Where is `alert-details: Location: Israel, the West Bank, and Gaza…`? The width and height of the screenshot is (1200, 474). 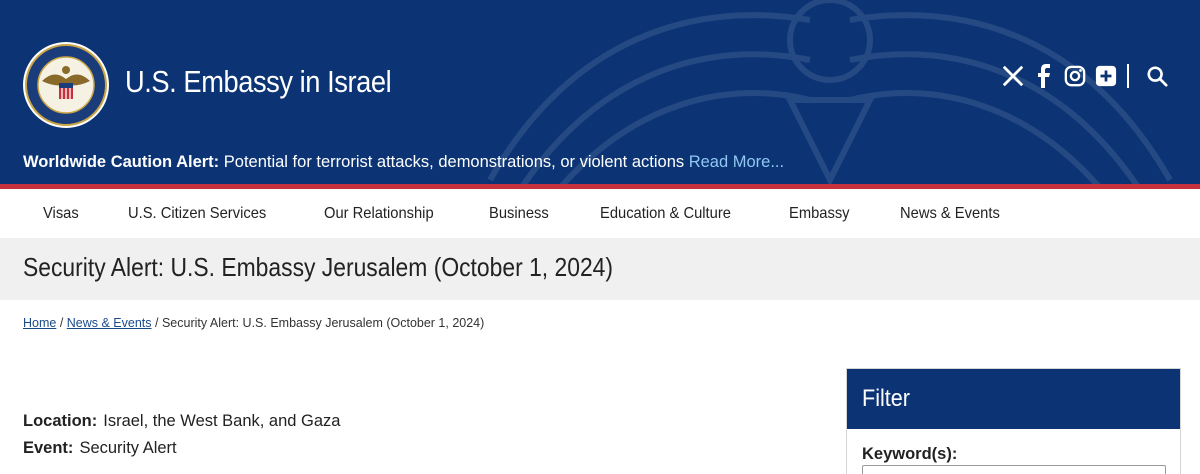 alert-details: Location: Israel, the West Bank, and Gaza… is located at coordinates (182, 439).